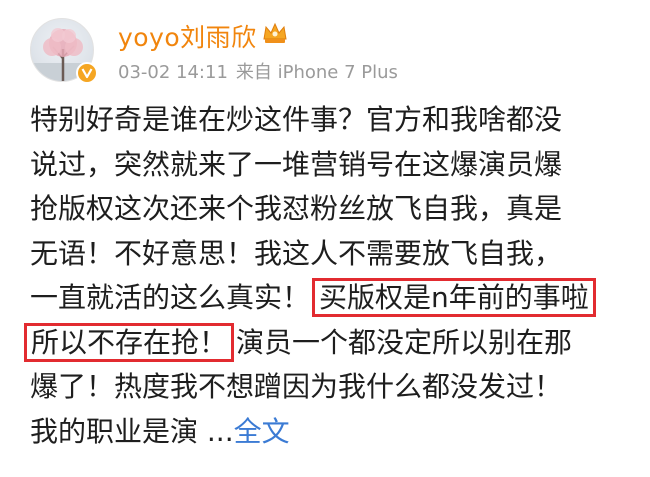 This screenshot has width=650, height=477. I want to click on avatar, so click(64, 51).